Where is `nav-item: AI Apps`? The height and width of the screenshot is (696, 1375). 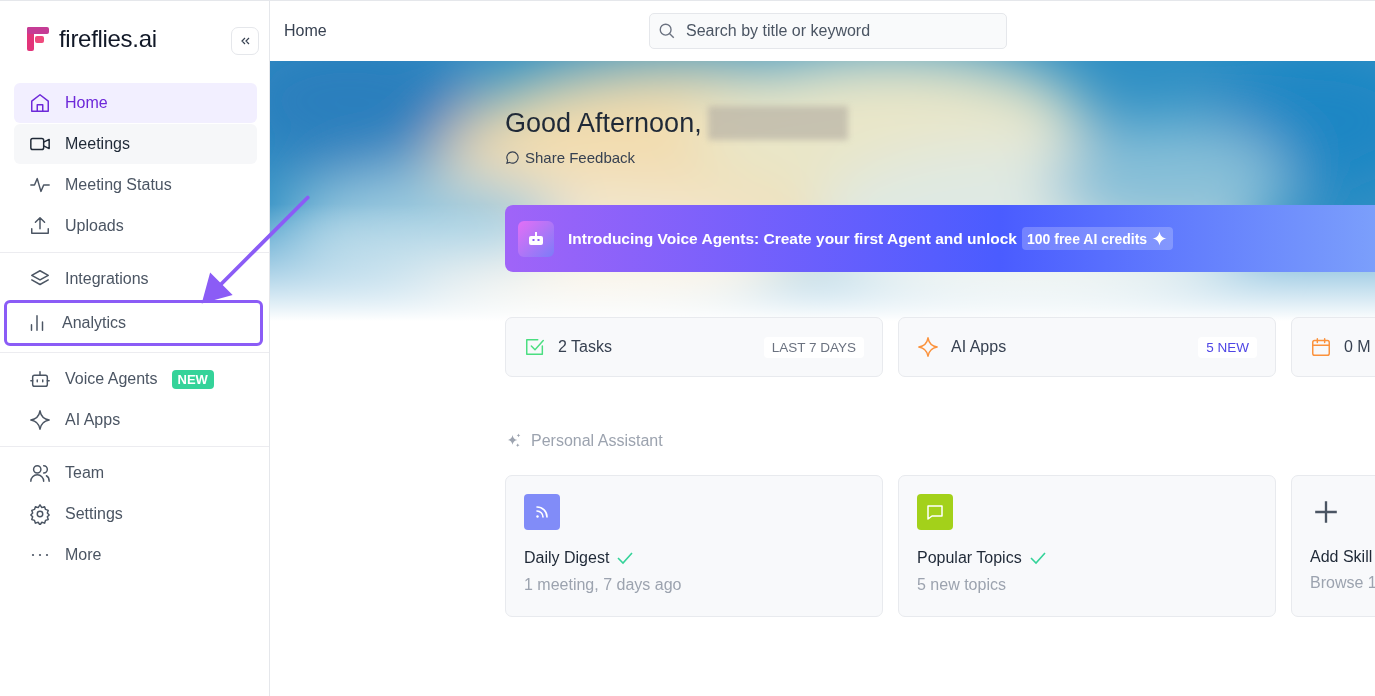
nav-item: AI Apps is located at coordinates (135, 420).